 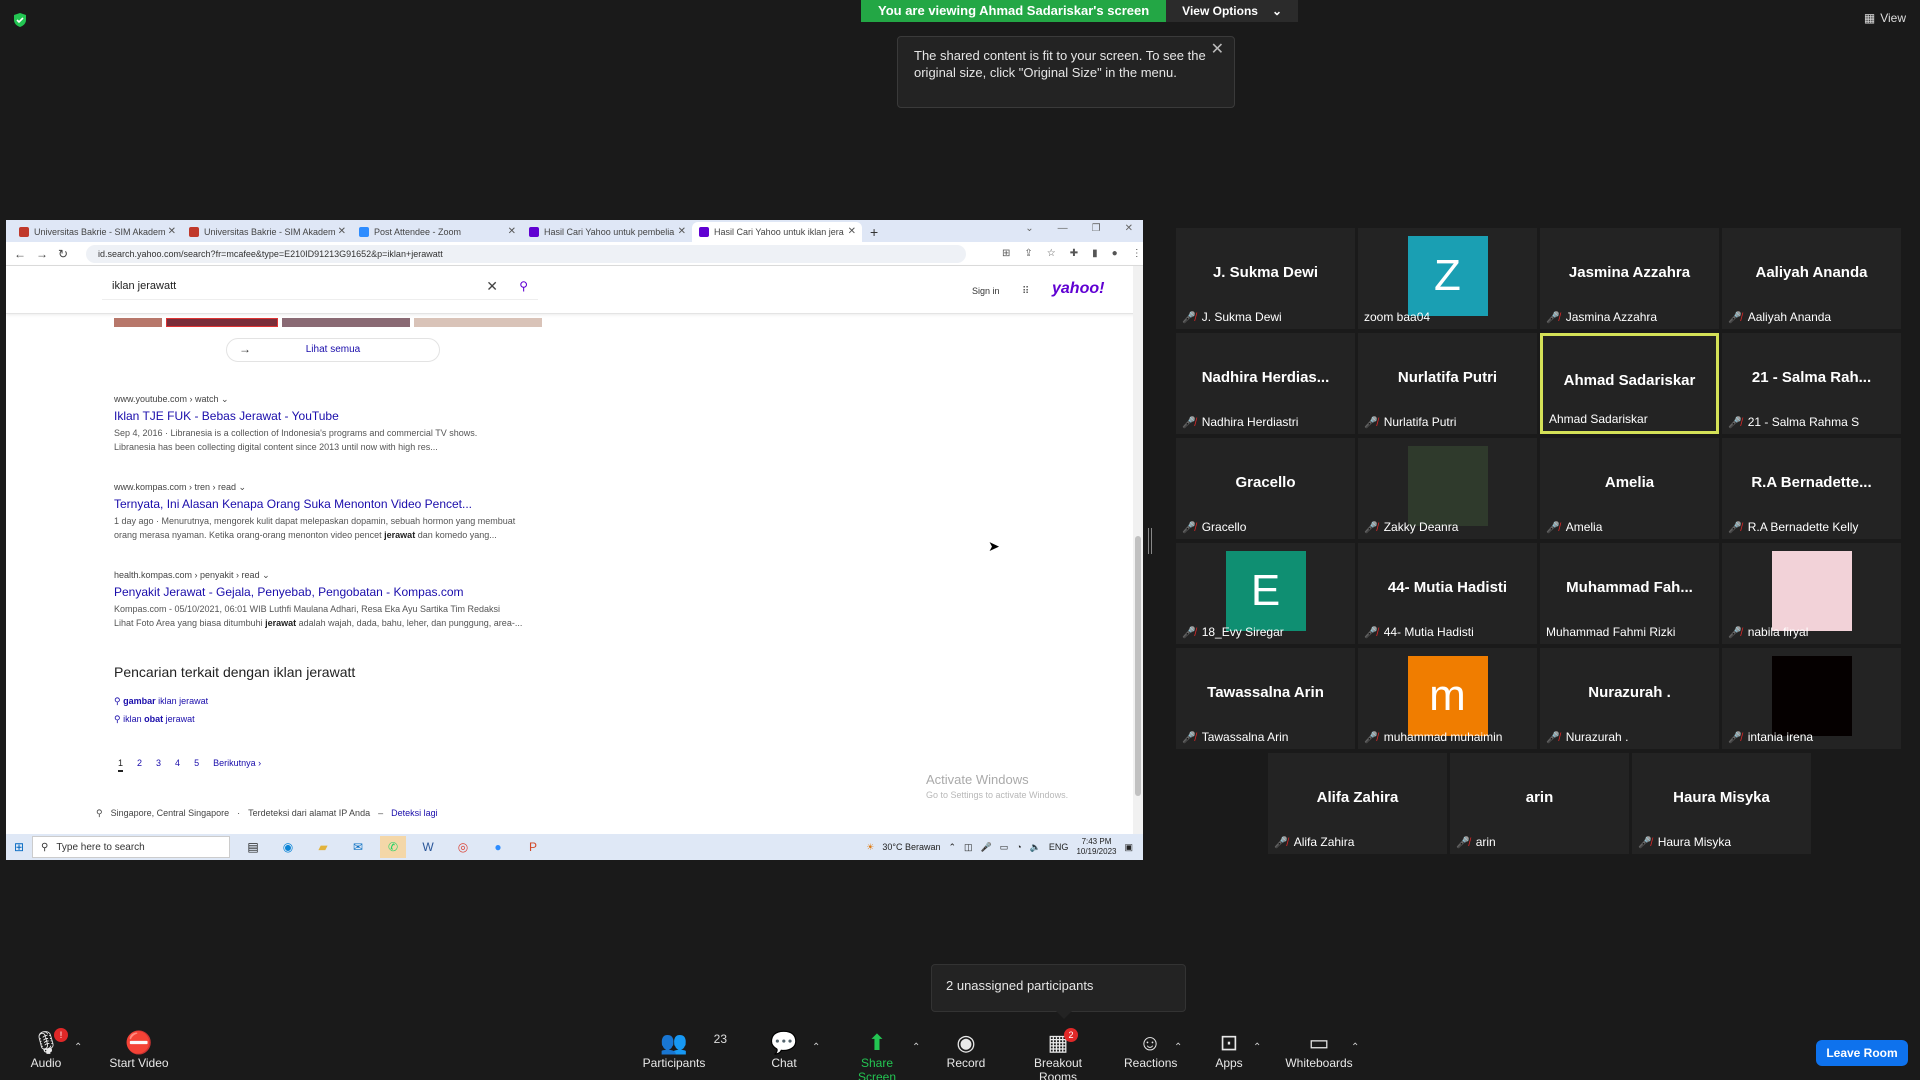 I want to click on page-scrollbar, so click(x=1138, y=551).